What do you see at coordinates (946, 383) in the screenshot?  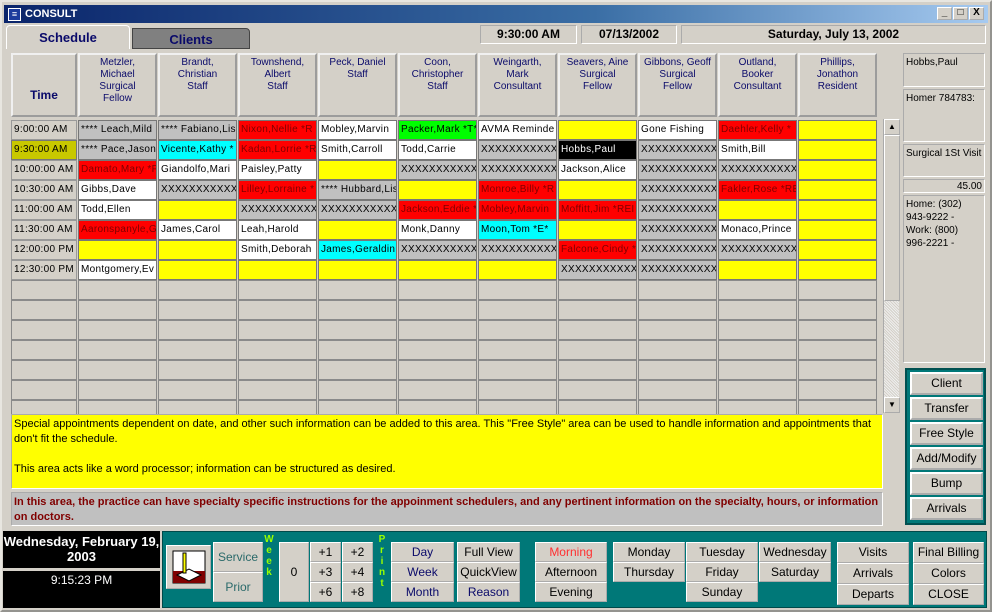 I see `client-button: Client` at bounding box center [946, 383].